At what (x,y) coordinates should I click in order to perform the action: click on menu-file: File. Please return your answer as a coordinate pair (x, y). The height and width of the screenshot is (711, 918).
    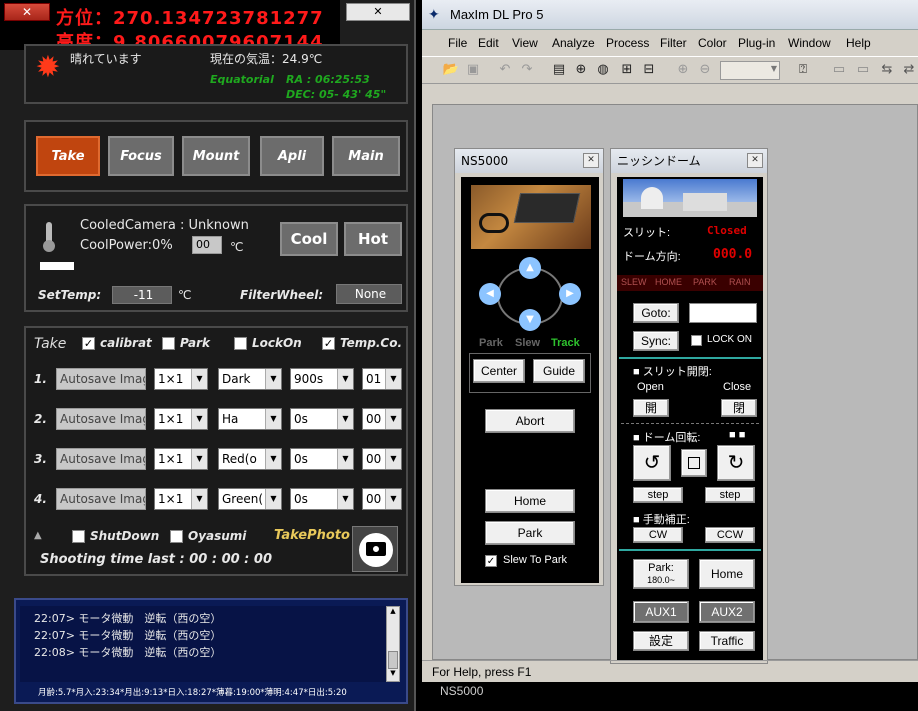
    Looking at the image, I should click on (457, 43).